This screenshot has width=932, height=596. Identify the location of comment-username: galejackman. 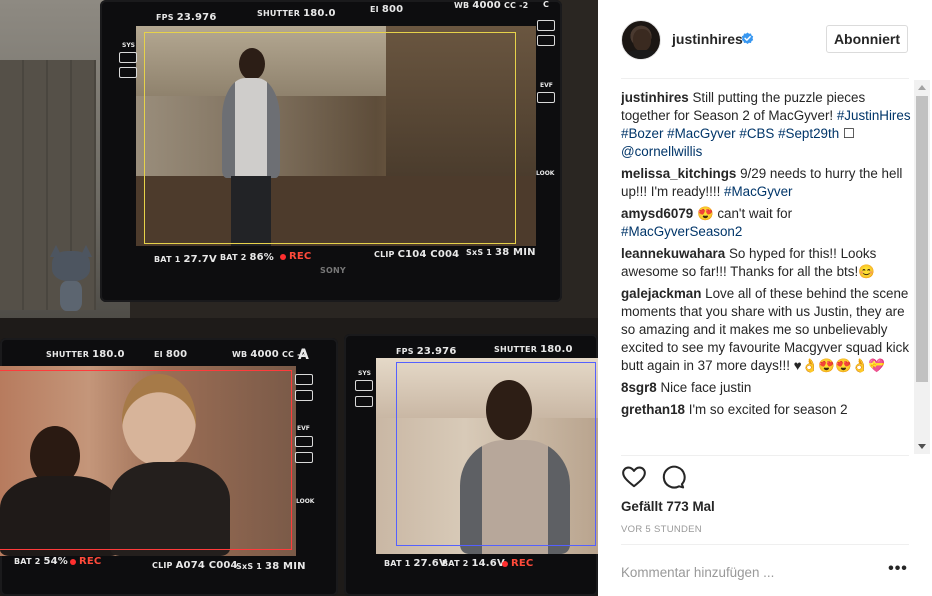
(661, 293).